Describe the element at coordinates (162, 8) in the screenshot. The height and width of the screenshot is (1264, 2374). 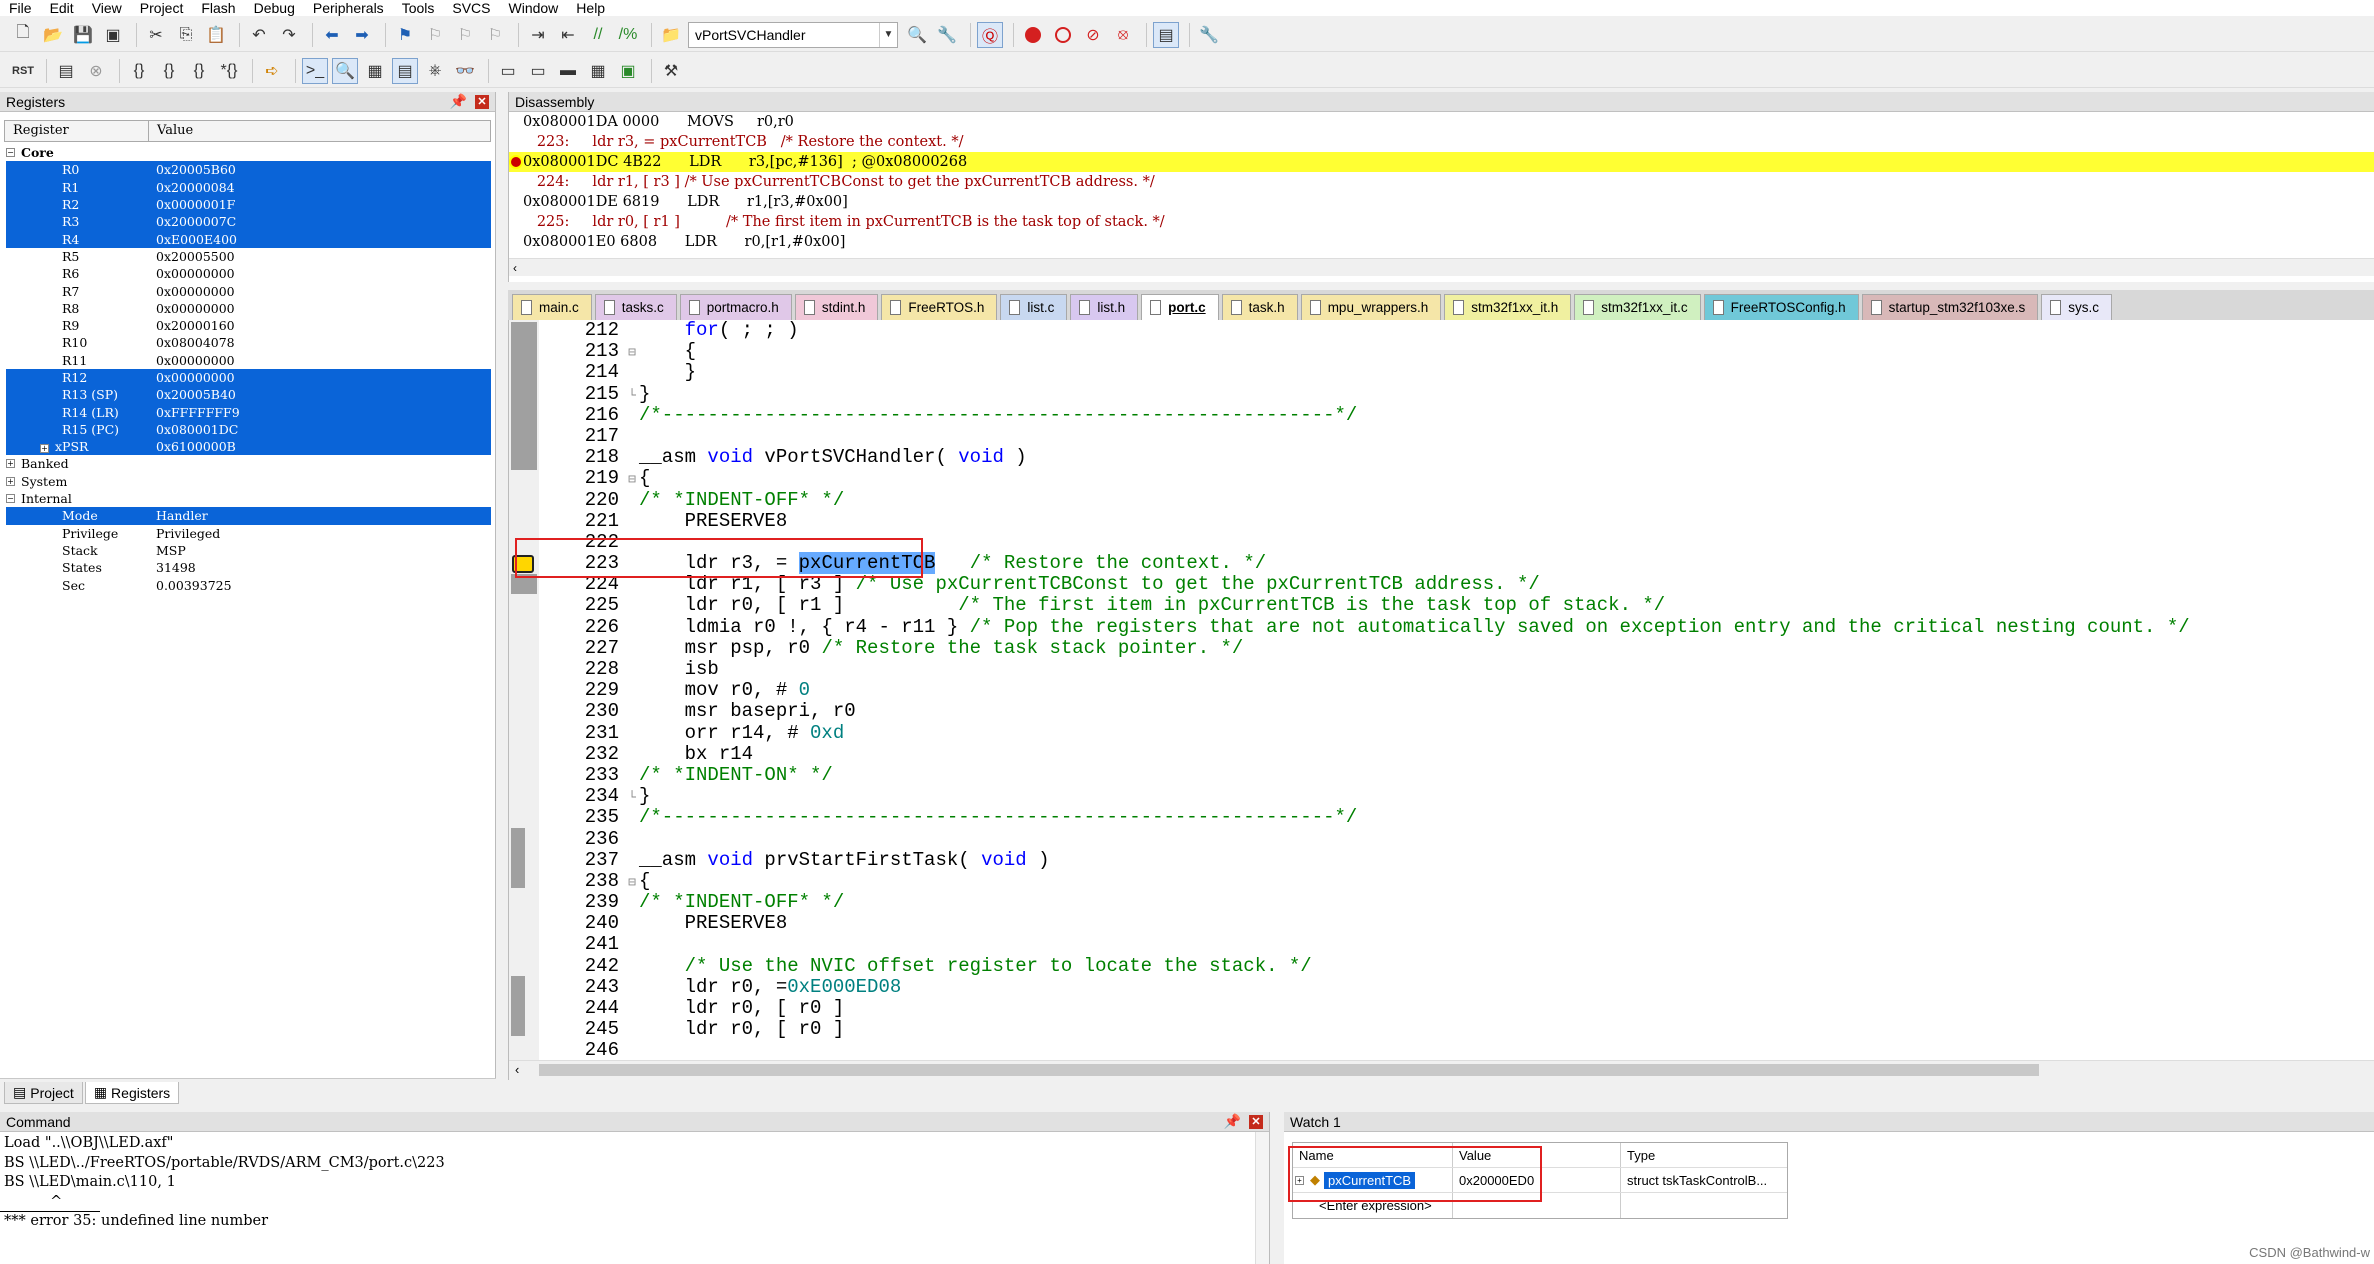
I see `menu-item-project: Project` at that location.